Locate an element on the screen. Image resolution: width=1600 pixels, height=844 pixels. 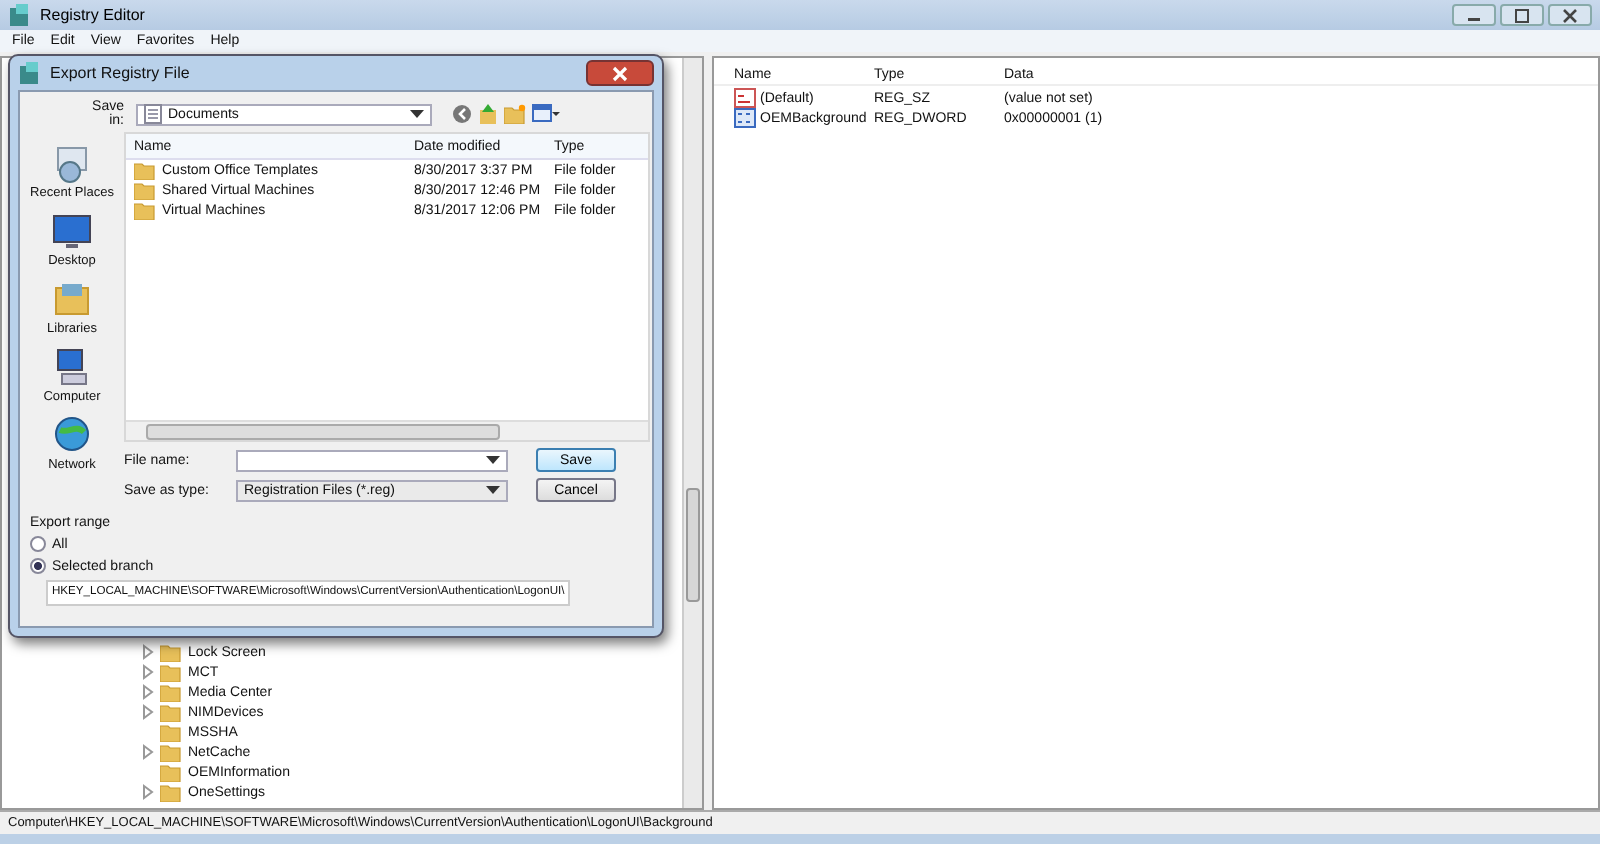
monitor-icon is located at coordinates (71, 232).